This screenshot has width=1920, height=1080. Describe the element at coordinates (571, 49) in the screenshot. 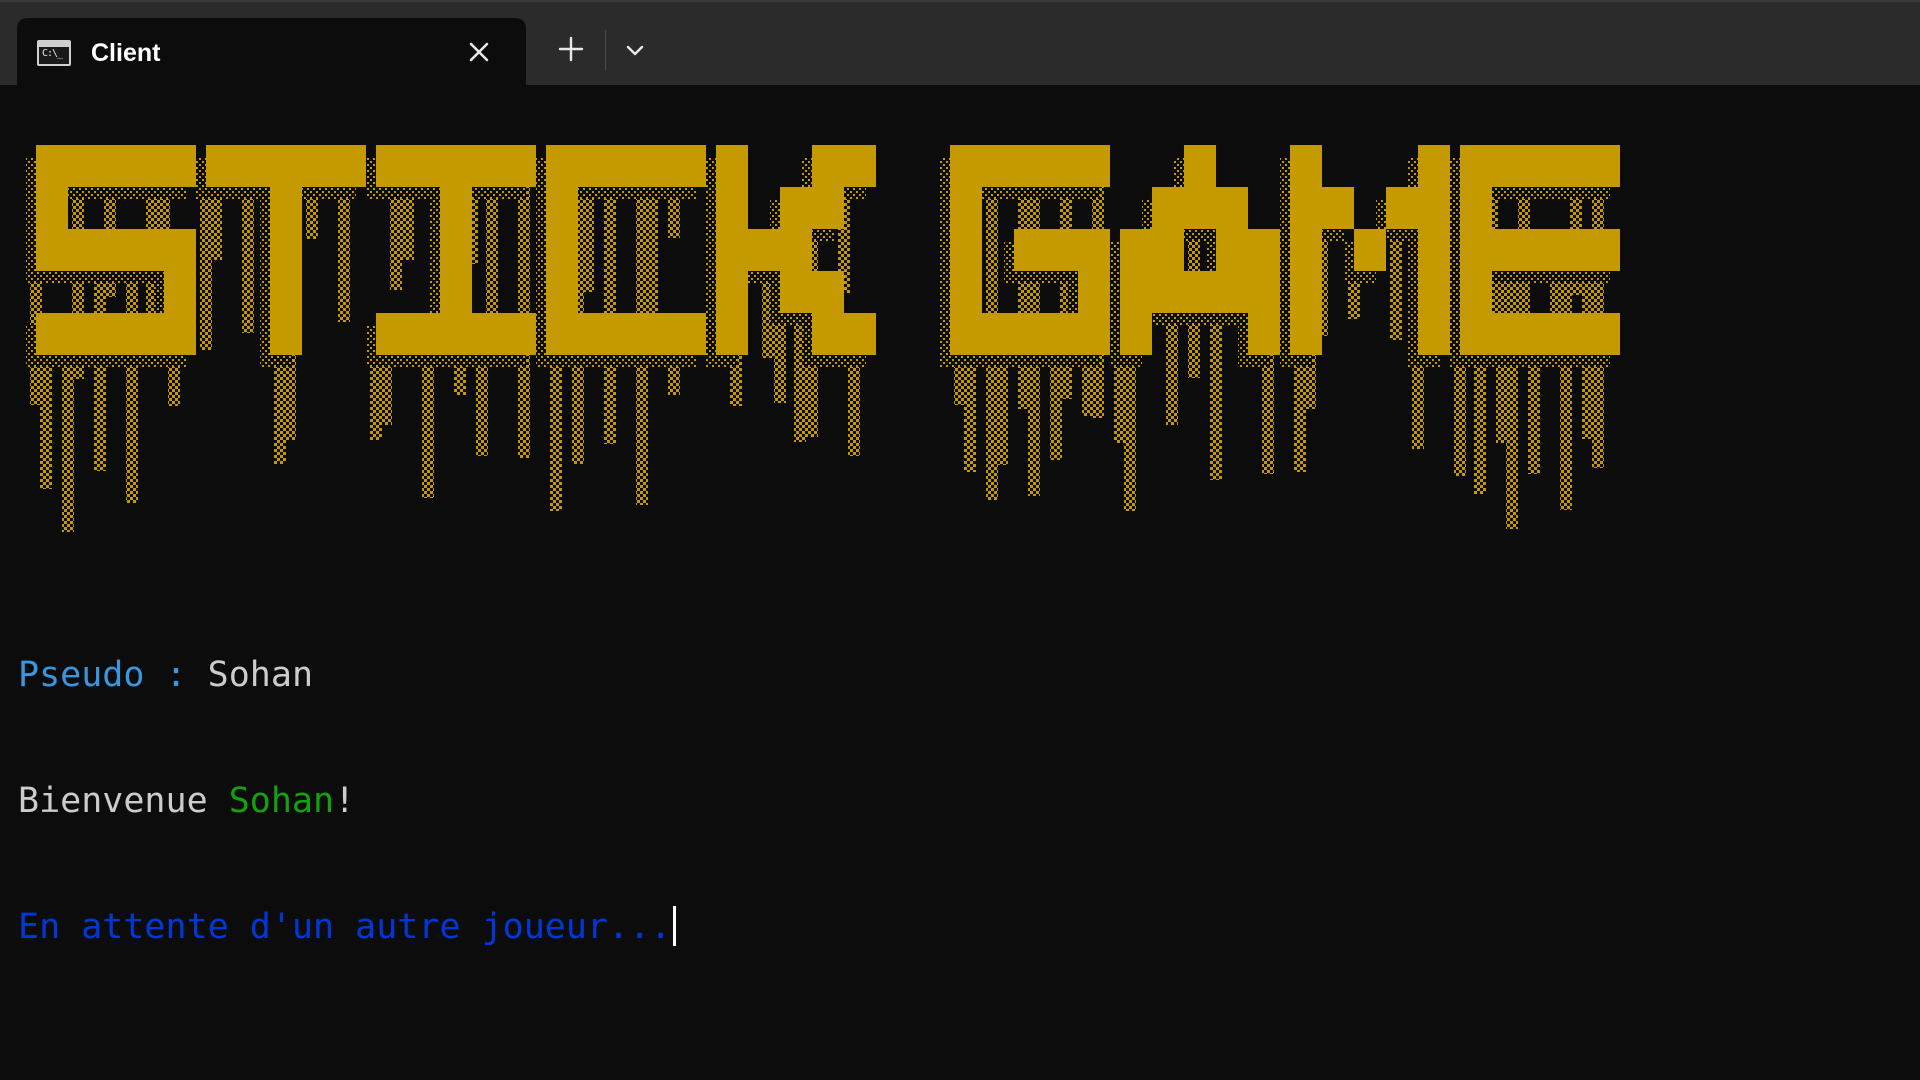

I see `plus-icon` at that location.